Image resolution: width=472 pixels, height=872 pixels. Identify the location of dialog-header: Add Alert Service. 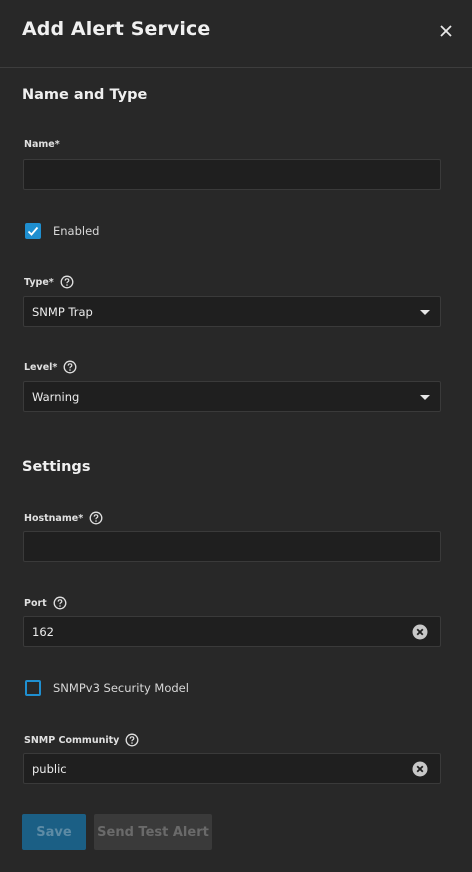
(236, 34).